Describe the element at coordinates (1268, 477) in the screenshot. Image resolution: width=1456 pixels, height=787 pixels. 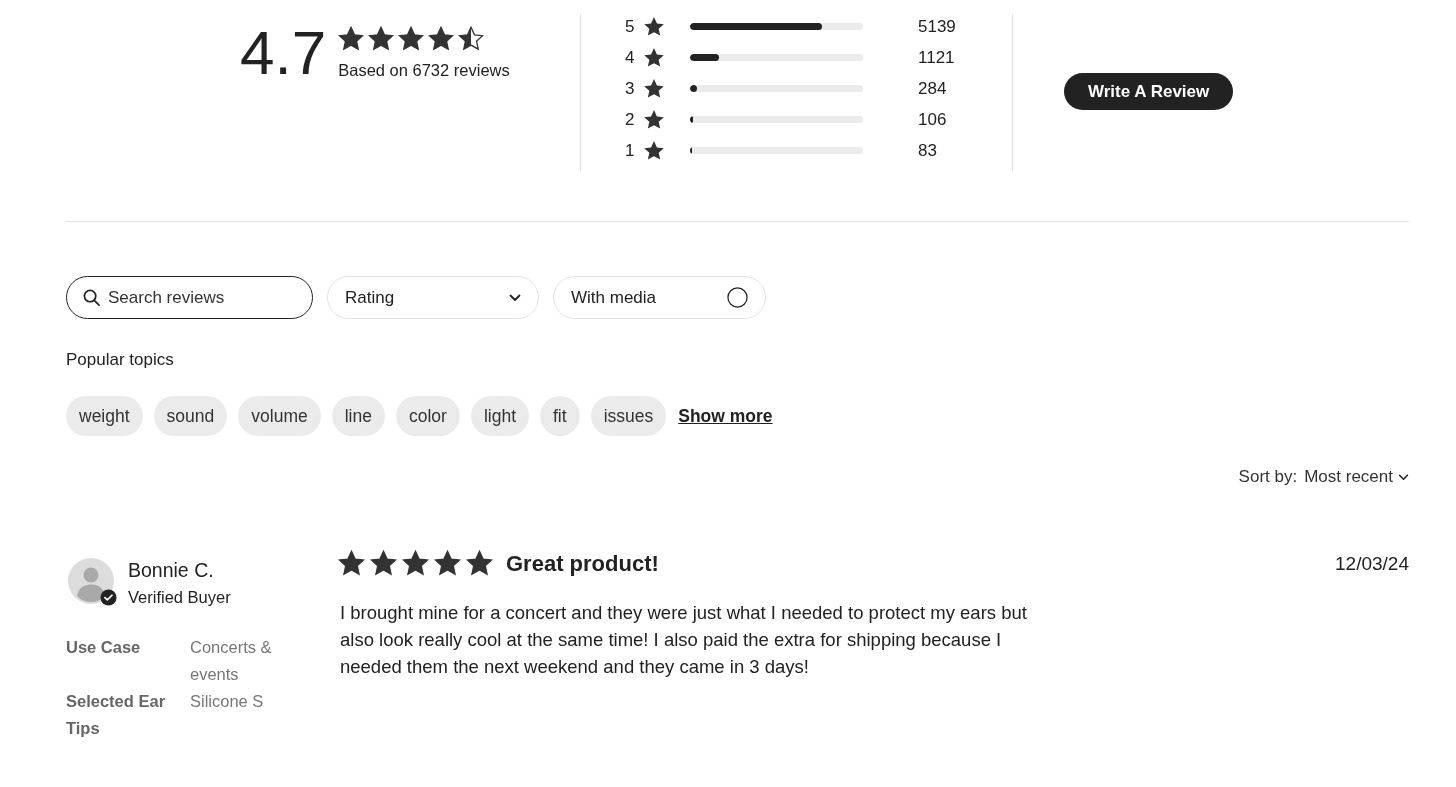
I see `sort-label: Sort by:` at that location.